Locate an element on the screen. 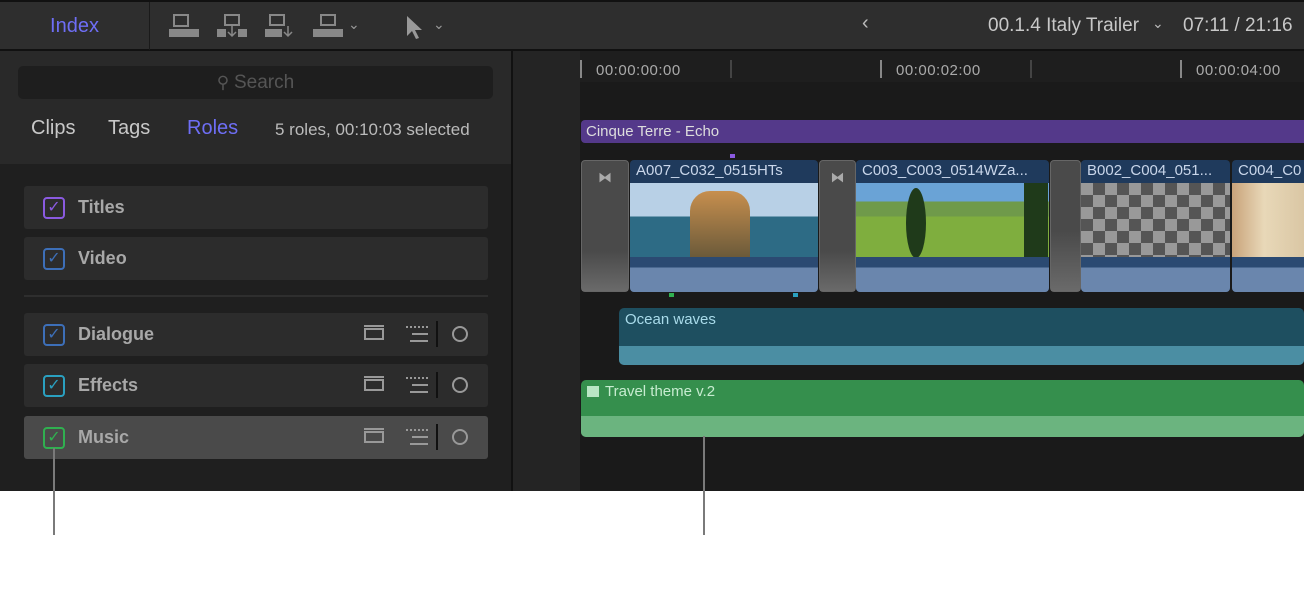 This screenshot has width=1304, height=596. timeline-gutter is located at coordinates (546, 271).